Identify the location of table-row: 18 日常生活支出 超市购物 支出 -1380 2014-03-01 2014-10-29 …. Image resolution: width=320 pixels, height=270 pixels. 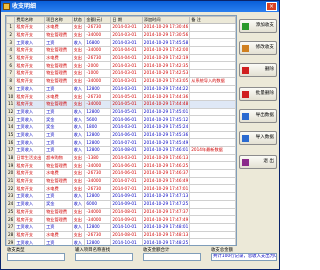
(121, 158).